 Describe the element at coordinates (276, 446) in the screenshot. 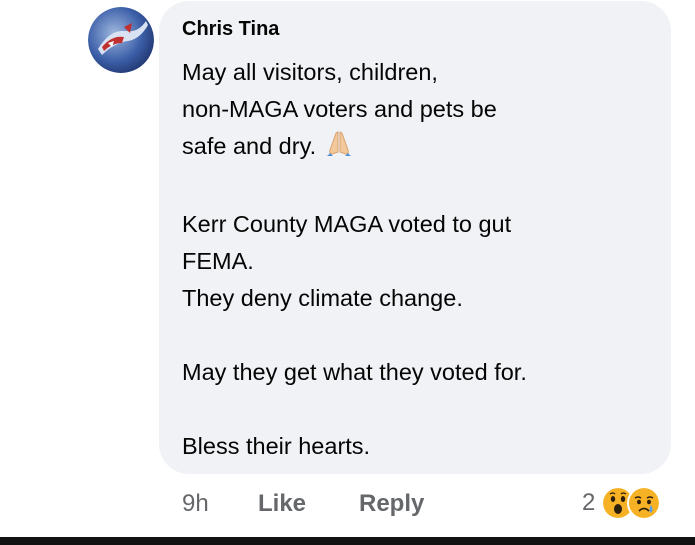

I see `comment-line: Bless their hearts.` at that location.